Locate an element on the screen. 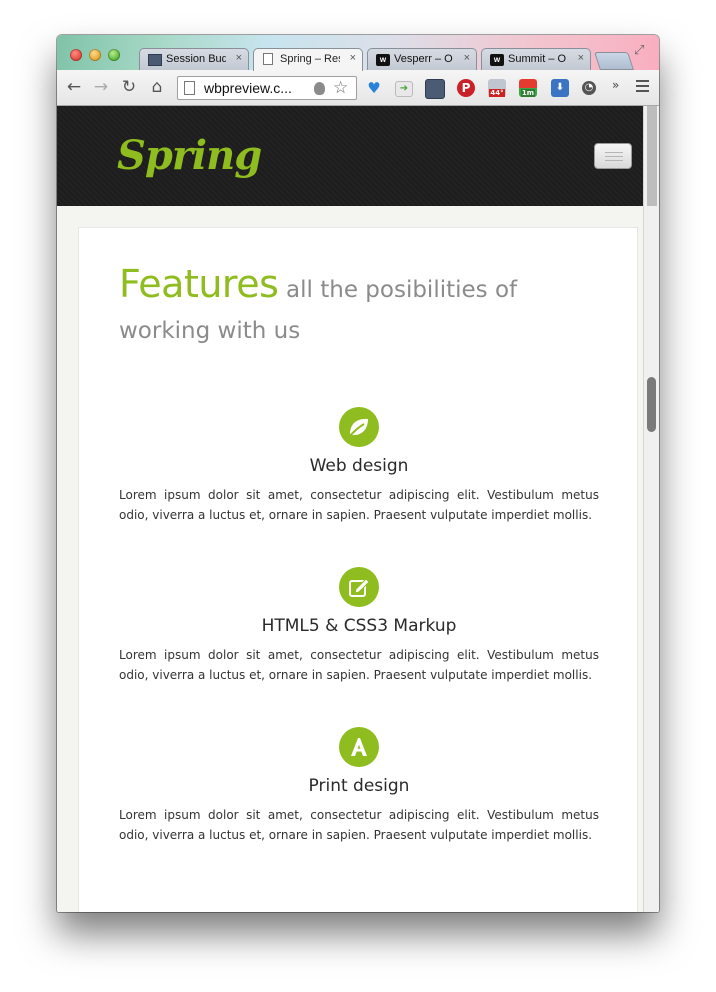 This screenshot has height=992, width=716. send-extension-icon: ➜ is located at coordinates (404, 89).